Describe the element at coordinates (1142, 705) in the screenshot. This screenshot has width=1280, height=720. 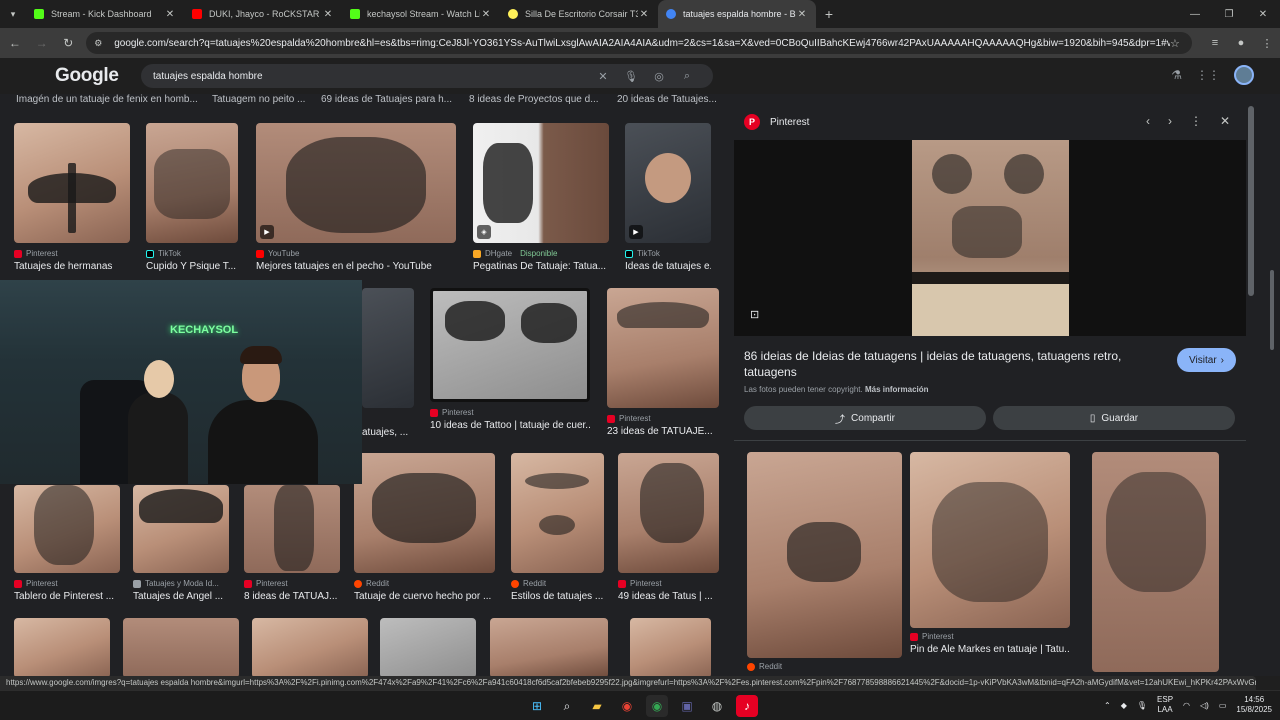
I see `tray-mic-icon: 🎙` at that location.